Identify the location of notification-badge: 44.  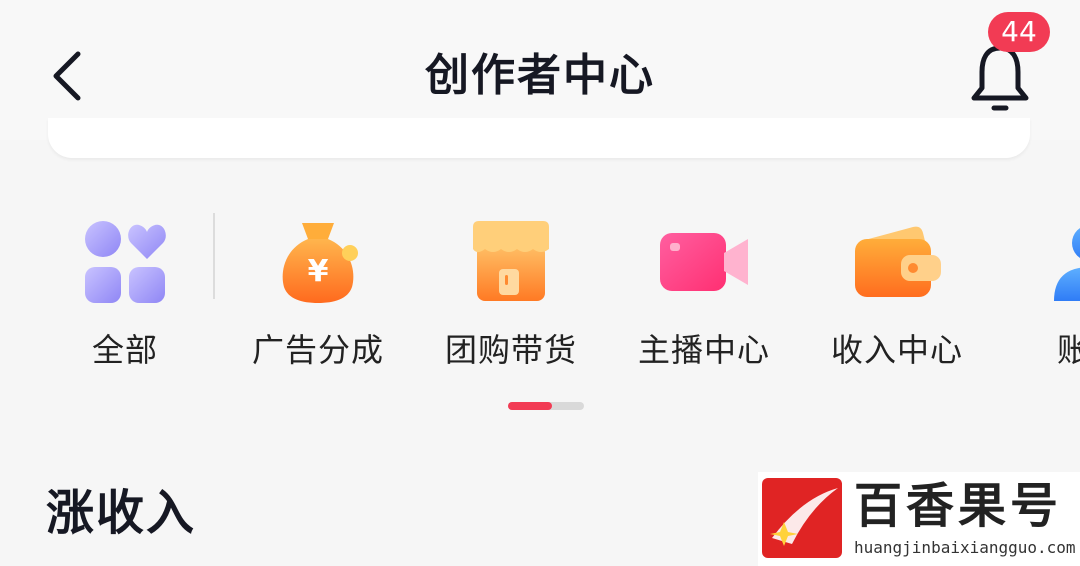
(1019, 32).